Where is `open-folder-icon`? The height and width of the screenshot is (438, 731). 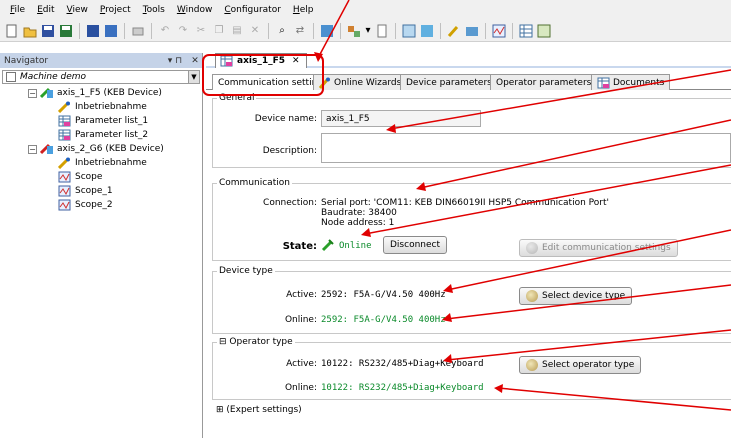
open-folder-icon is located at coordinates (30, 31).